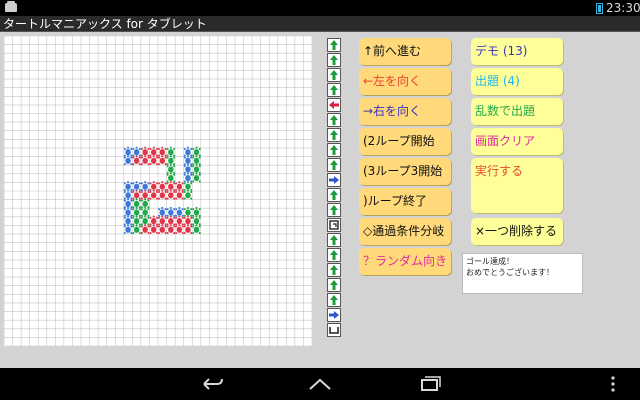 This screenshot has width=640, height=400. What do you see at coordinates (334, 330) in the screenshot?
I see `loop-end-icon` at bounding box center [334, 330].